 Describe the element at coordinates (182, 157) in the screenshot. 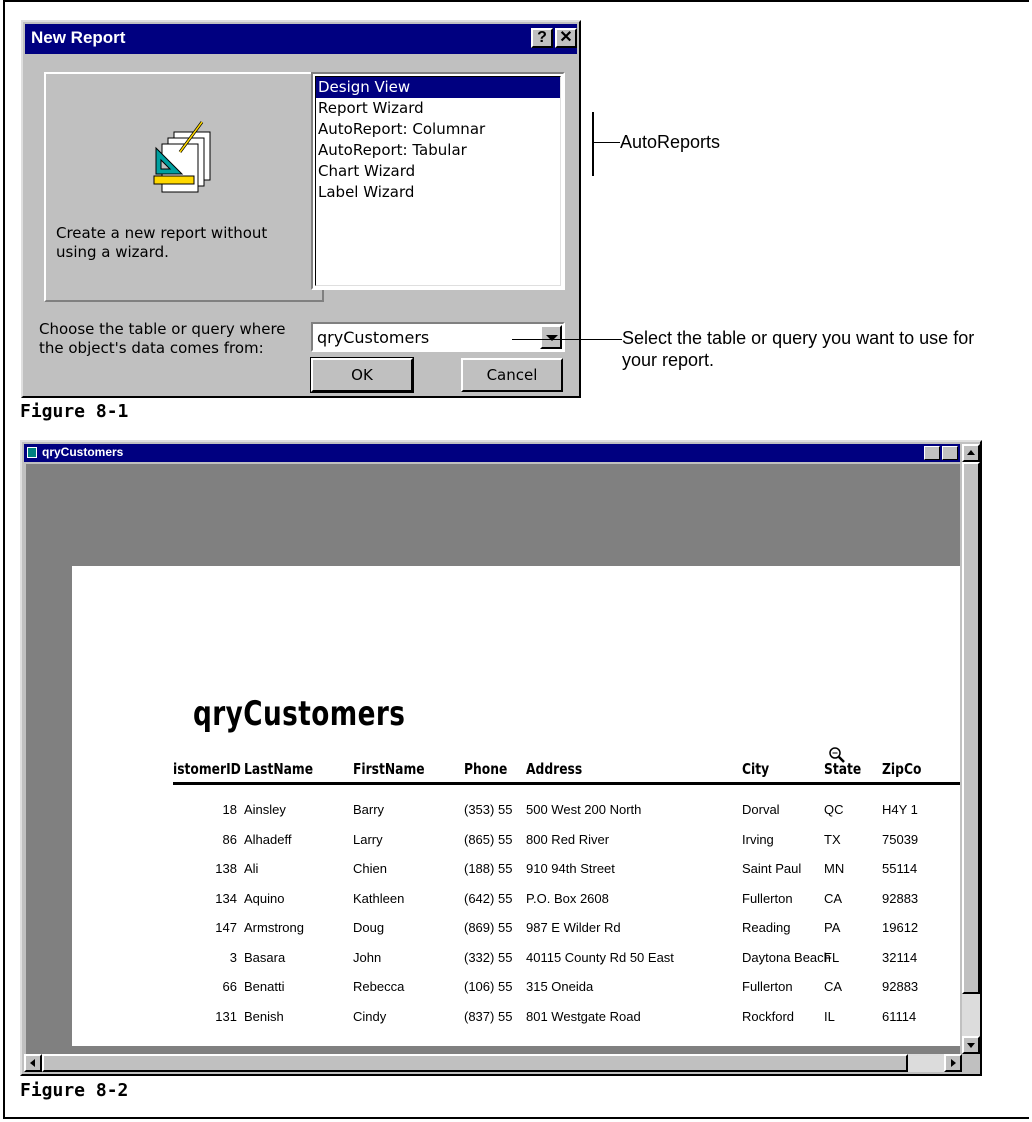

I see `report-design-icon` at that location.